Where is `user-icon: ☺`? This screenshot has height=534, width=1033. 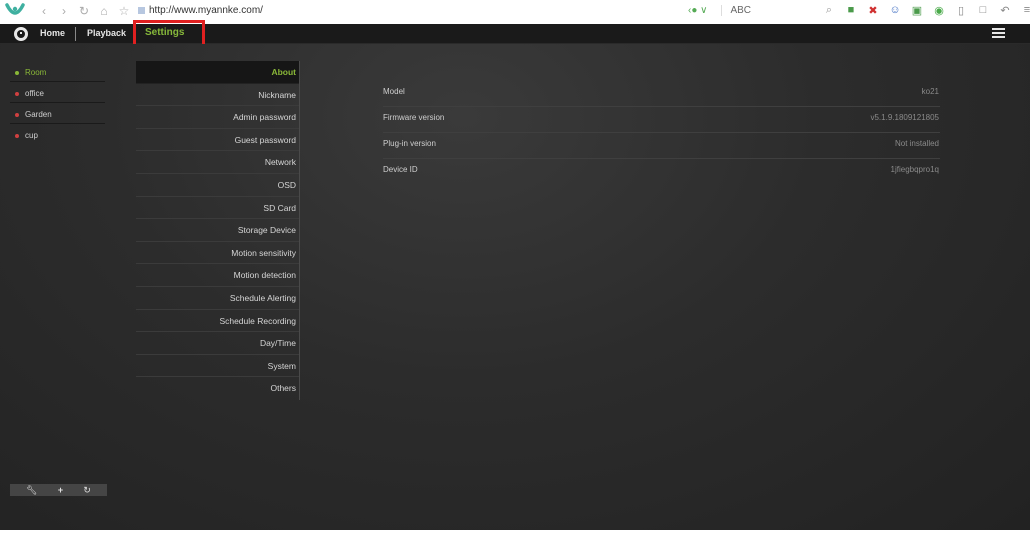
user-icon: ☺ is located at coordinates (895, 10).